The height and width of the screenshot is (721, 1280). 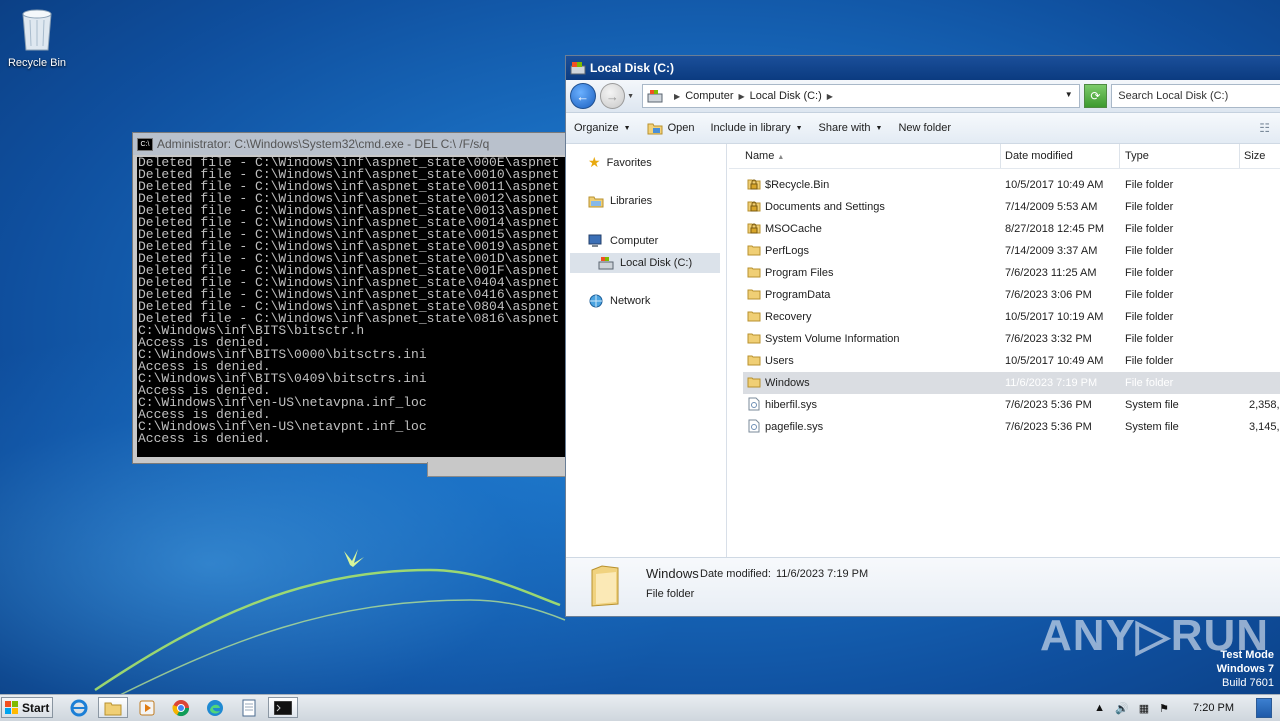 I want to click on test-mode-line3: Build 7601, so click(x=1248, y=683).